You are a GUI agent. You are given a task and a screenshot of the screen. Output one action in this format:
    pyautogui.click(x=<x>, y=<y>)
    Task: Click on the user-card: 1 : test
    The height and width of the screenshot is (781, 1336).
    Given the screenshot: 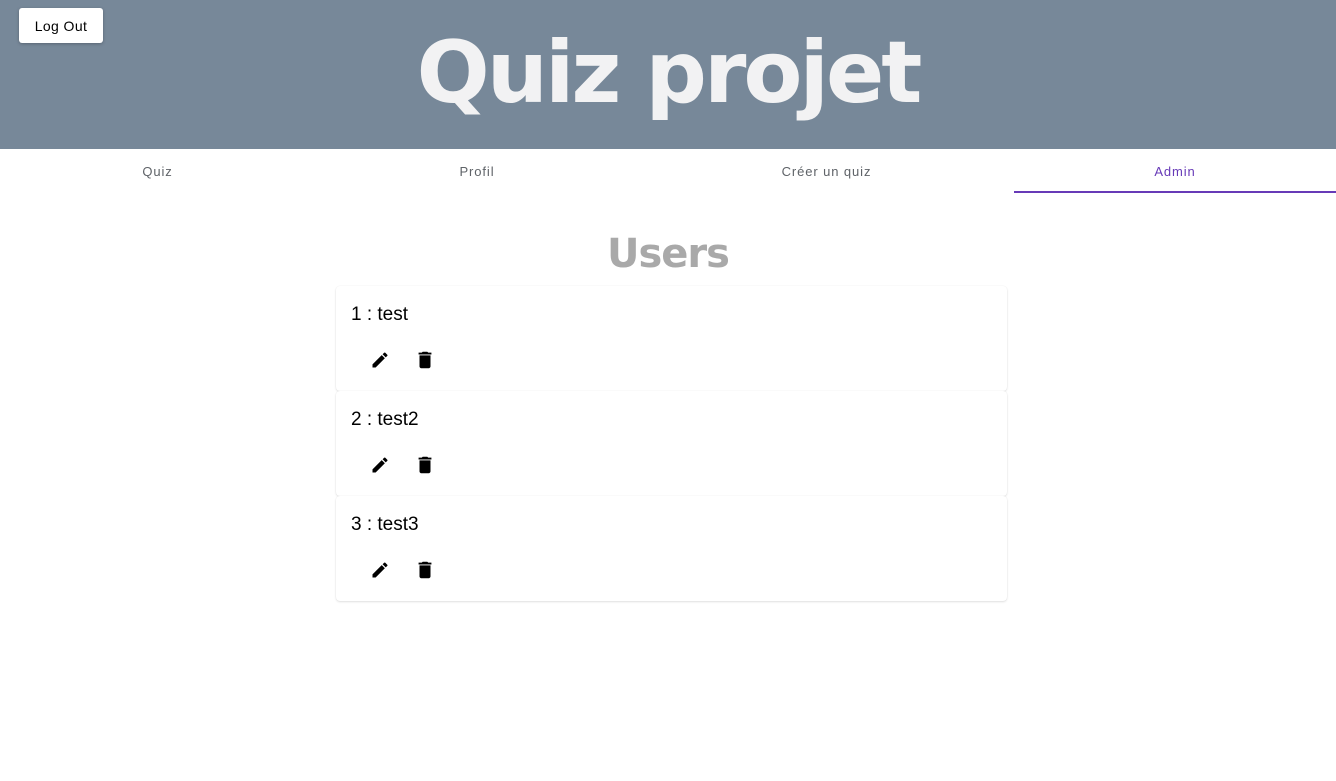 What is the action you would take?
    pyautogui.click(x=671, y=338)
    